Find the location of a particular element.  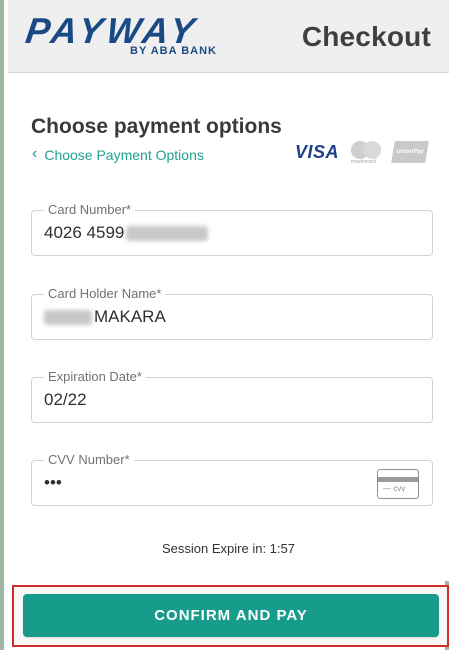

cvv-number-label: CVV Number* is located at coordinates (89, 460).